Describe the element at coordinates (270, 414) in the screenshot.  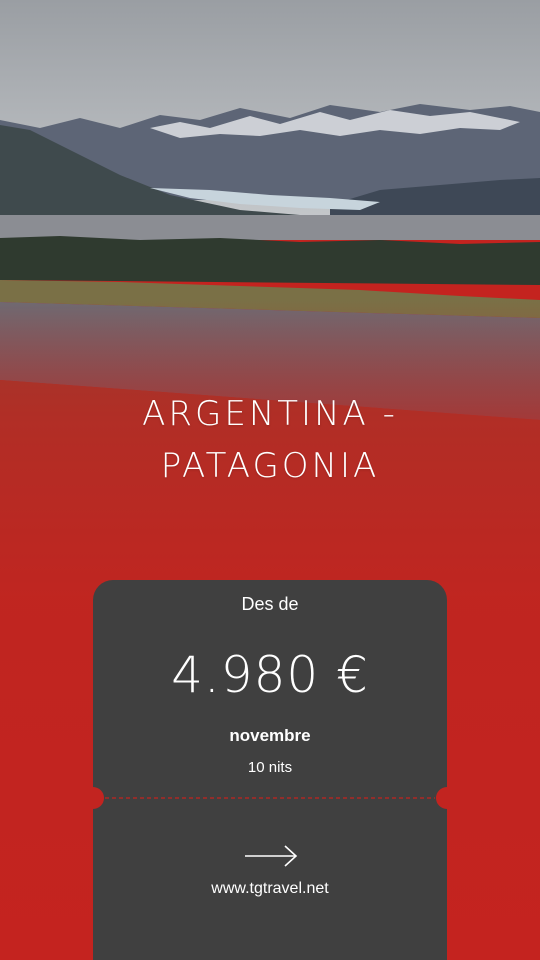
I see `title-line-1: ARGENTINA -` at that location.